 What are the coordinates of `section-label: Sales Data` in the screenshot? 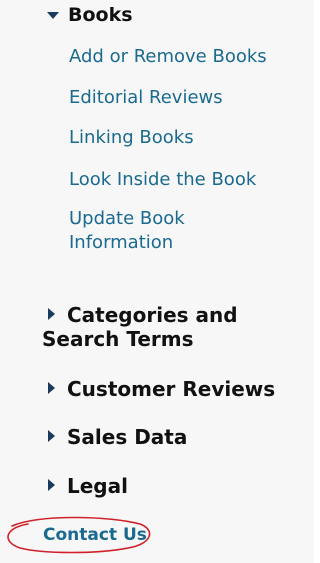 It's located at (127, 437).